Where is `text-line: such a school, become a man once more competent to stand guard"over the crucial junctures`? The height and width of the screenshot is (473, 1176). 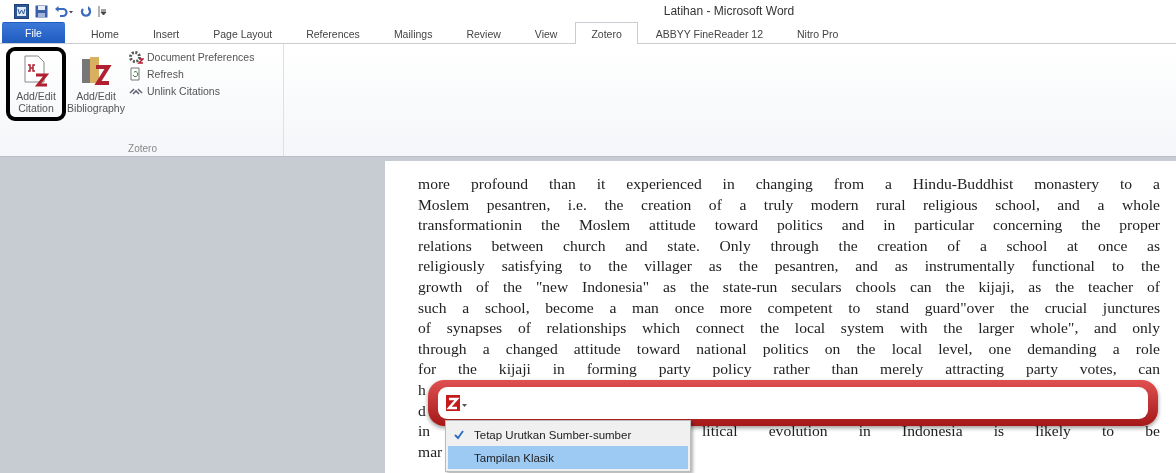 text-line: such a school, become a man once more competent to stand guard"over the crucial junctures is located at coordinates (789, 307).